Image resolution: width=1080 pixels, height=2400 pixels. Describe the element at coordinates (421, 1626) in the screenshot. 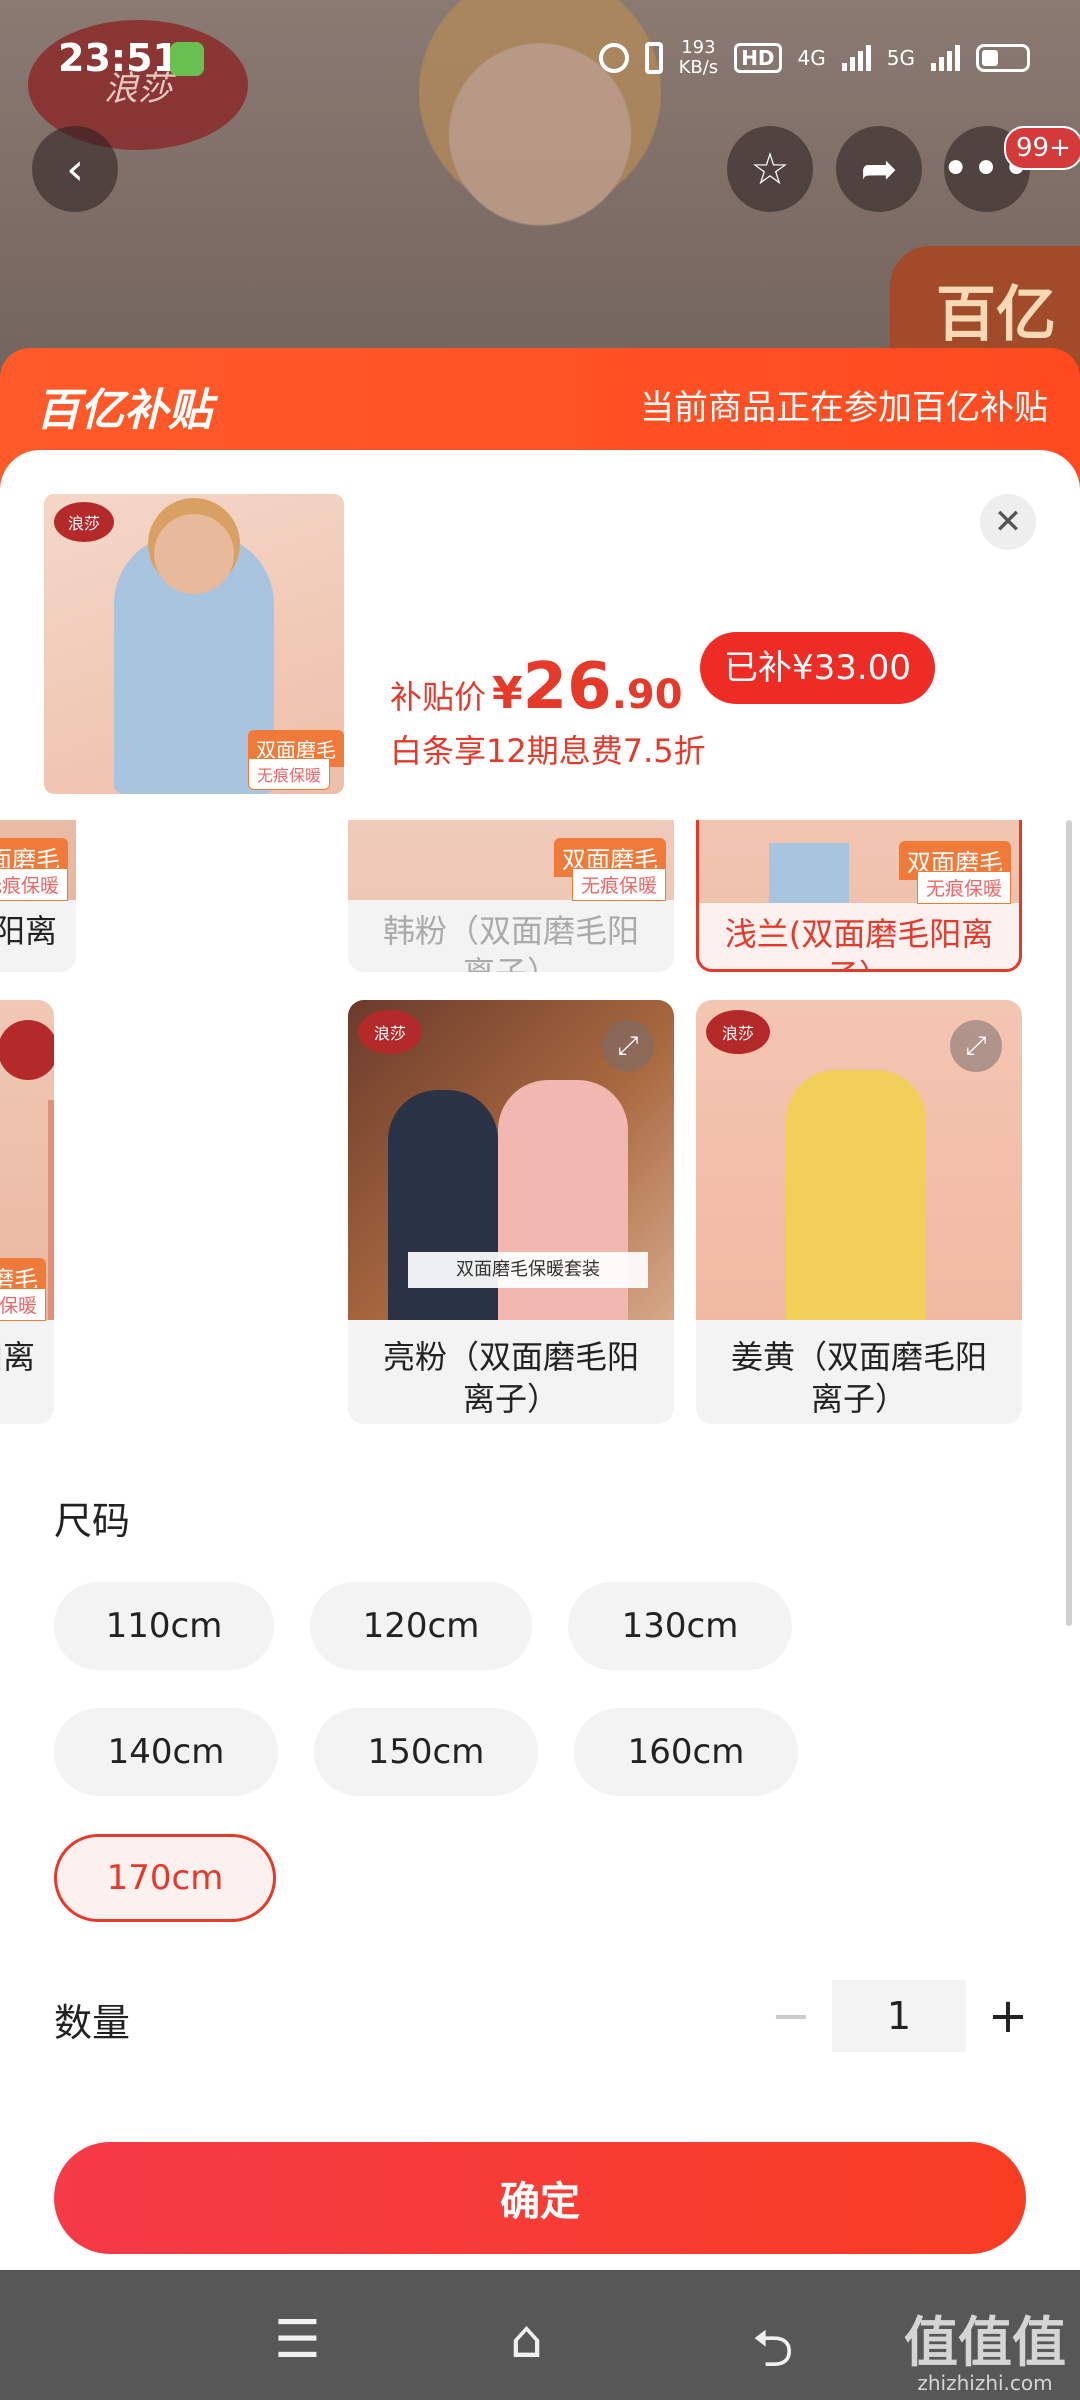

I see `size-option-120: 120cm` at that location.